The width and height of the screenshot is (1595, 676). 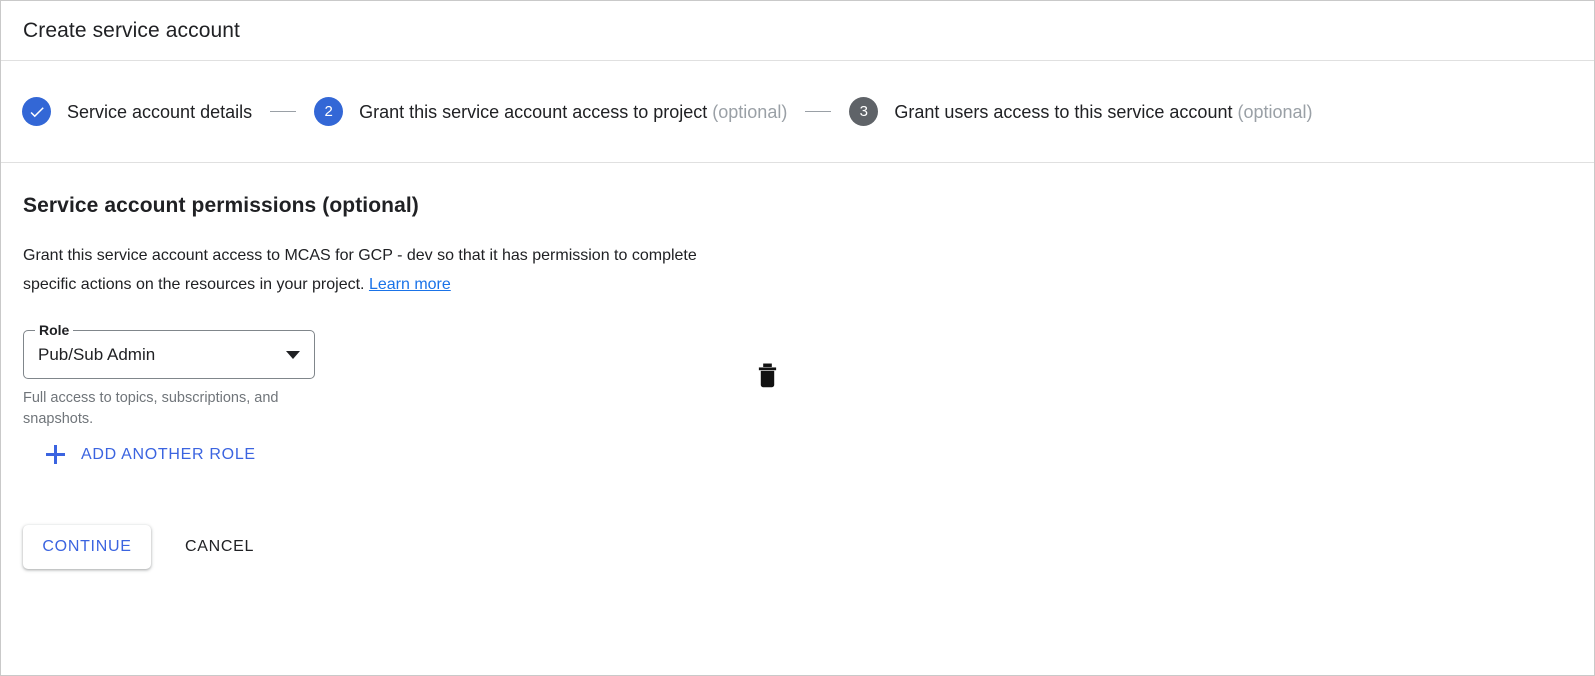 What do you see at coordinates (1275, 111) in the screenshot?
I see `step-3-optional: (optional)` at bounding box center [1275, 111].